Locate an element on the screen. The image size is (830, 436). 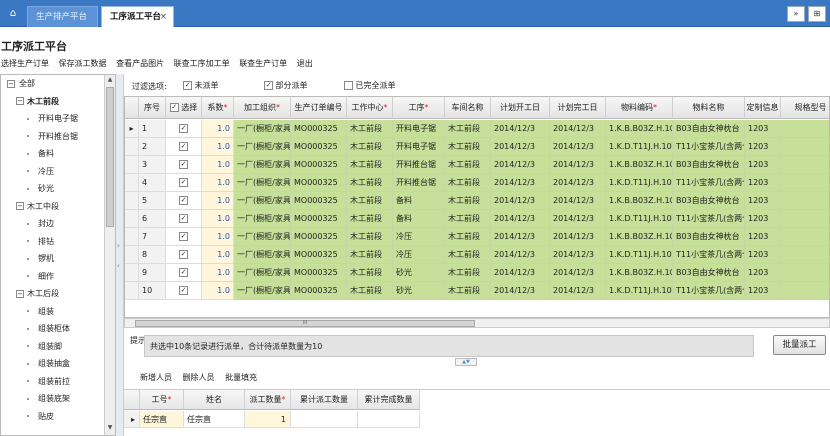
expand-icon: » is located at coordinates (796, 14).